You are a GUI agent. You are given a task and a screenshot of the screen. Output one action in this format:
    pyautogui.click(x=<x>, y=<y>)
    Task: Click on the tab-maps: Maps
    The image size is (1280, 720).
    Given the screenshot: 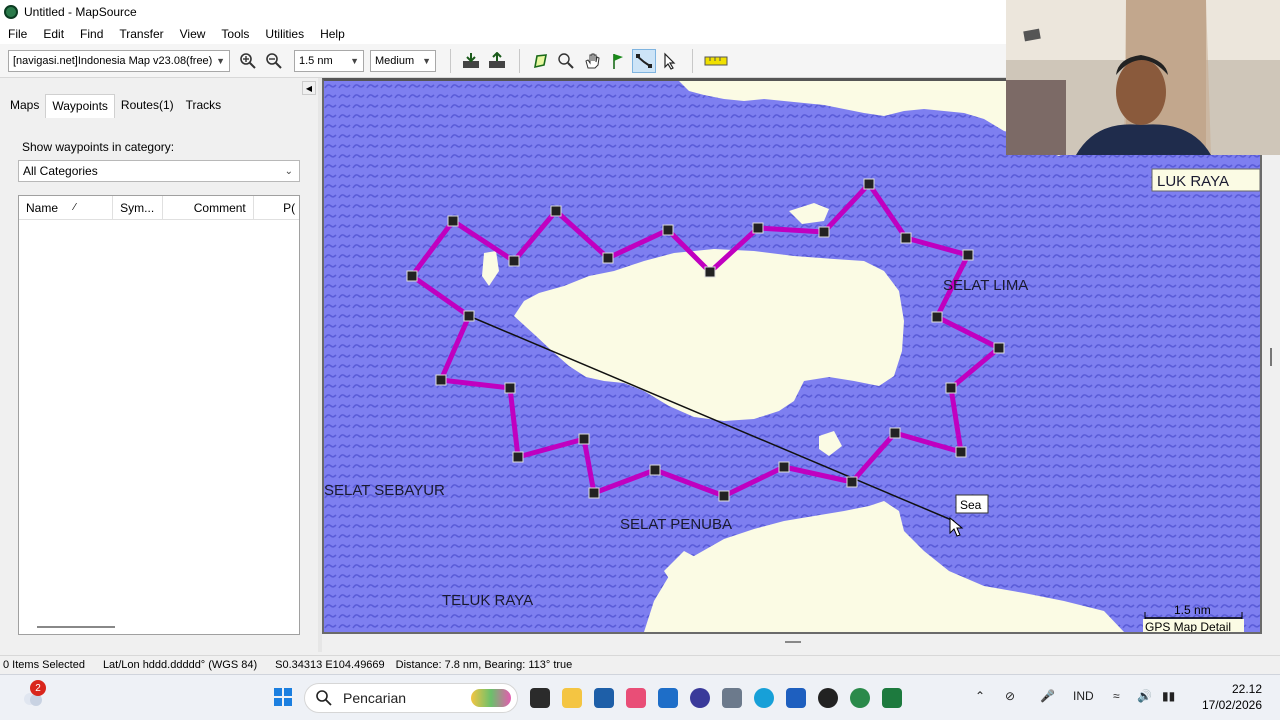 What is the action you would take?
    pyautogui.click(x=24, y=106)
    